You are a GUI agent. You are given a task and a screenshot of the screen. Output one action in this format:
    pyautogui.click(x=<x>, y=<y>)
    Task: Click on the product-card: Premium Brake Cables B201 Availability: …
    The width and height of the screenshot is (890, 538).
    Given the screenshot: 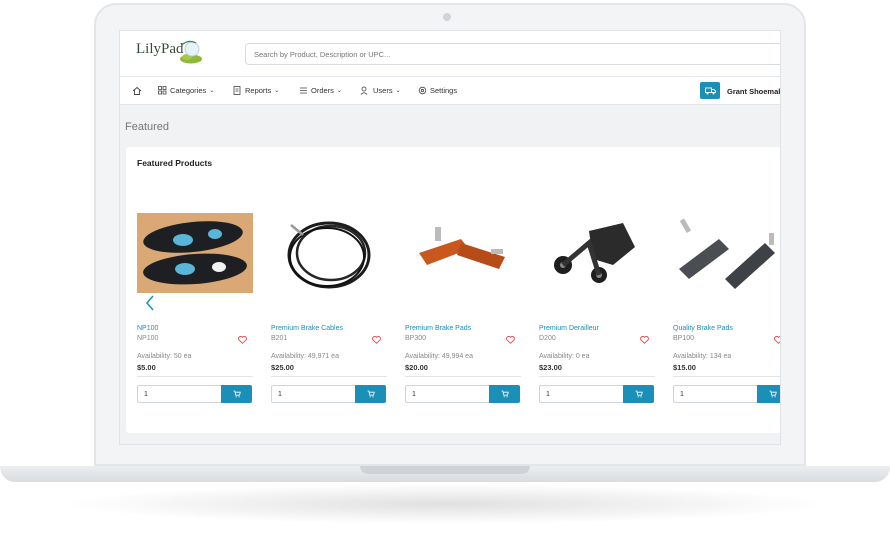 What is the action you would take?
    pyautogui.click(x=329, y=308)
    